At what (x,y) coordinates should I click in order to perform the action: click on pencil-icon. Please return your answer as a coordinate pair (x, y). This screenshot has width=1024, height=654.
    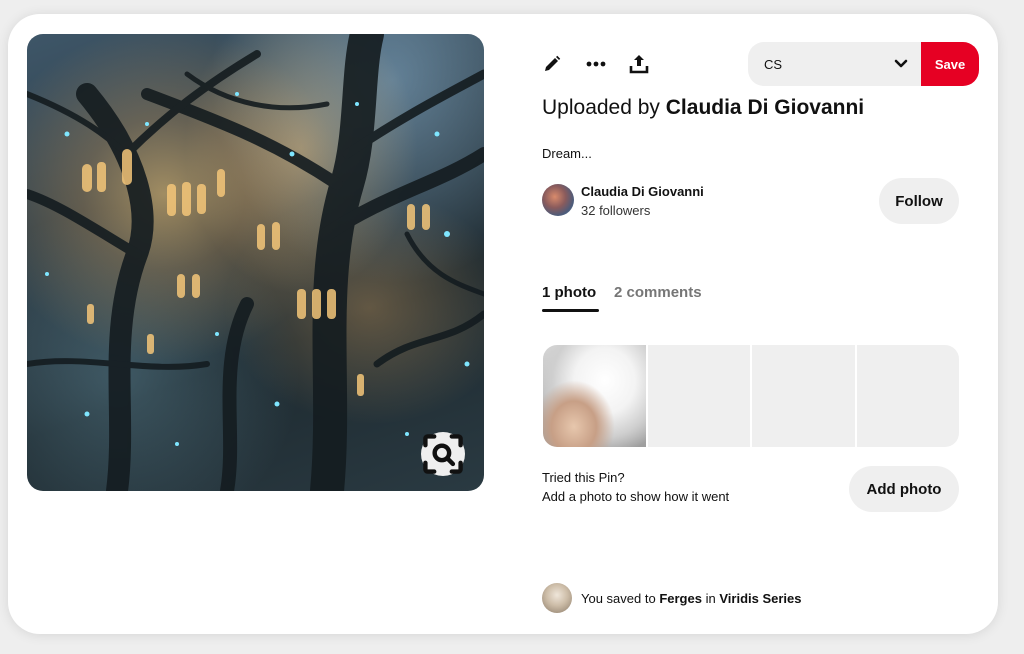
    Looking at the image, I should click on (553, 63).